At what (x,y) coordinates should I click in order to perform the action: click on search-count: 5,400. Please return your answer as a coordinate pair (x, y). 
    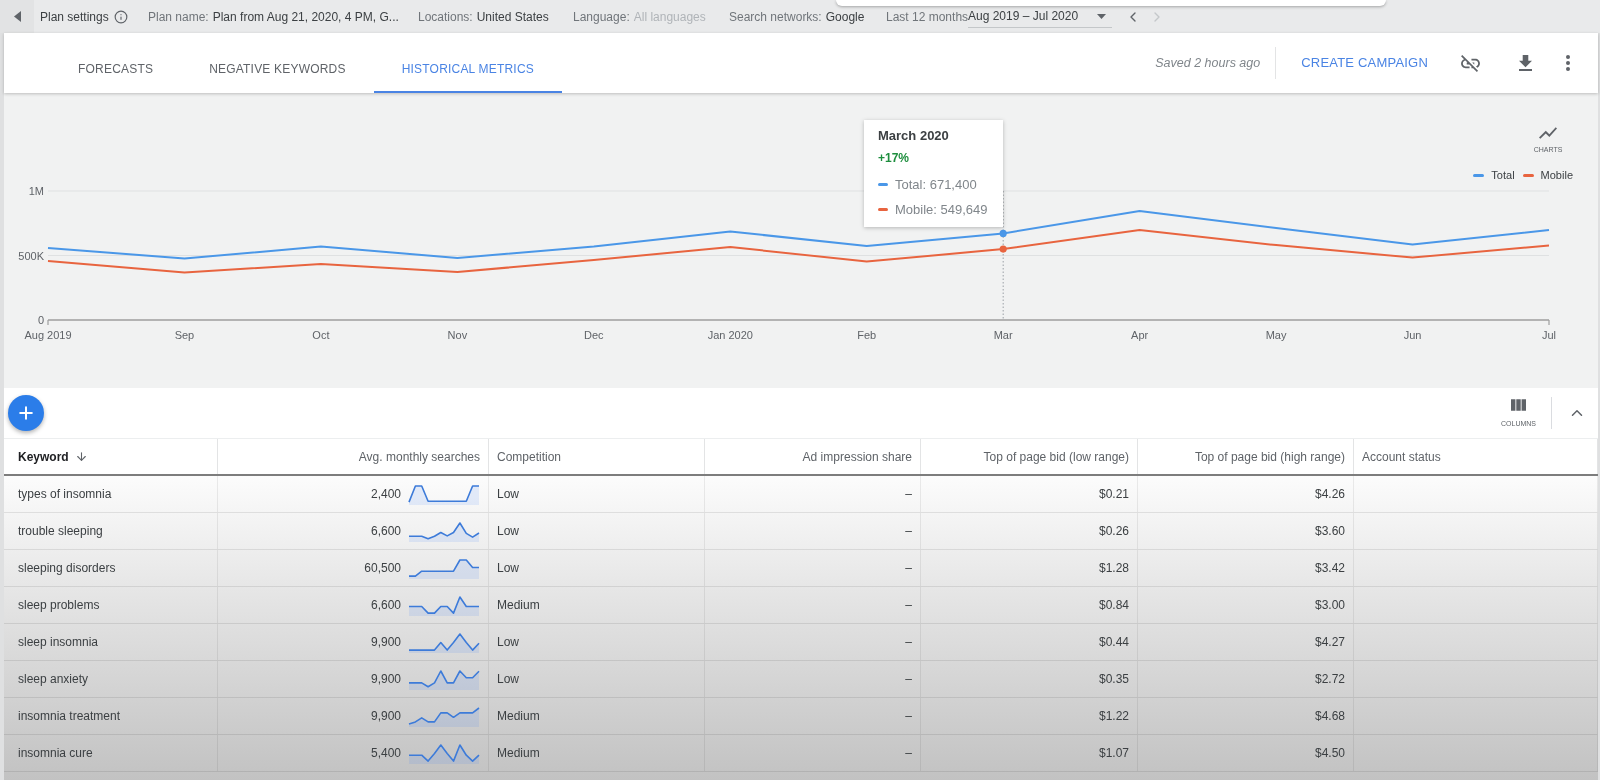
    Looking at the image, I should click on (385, 753).